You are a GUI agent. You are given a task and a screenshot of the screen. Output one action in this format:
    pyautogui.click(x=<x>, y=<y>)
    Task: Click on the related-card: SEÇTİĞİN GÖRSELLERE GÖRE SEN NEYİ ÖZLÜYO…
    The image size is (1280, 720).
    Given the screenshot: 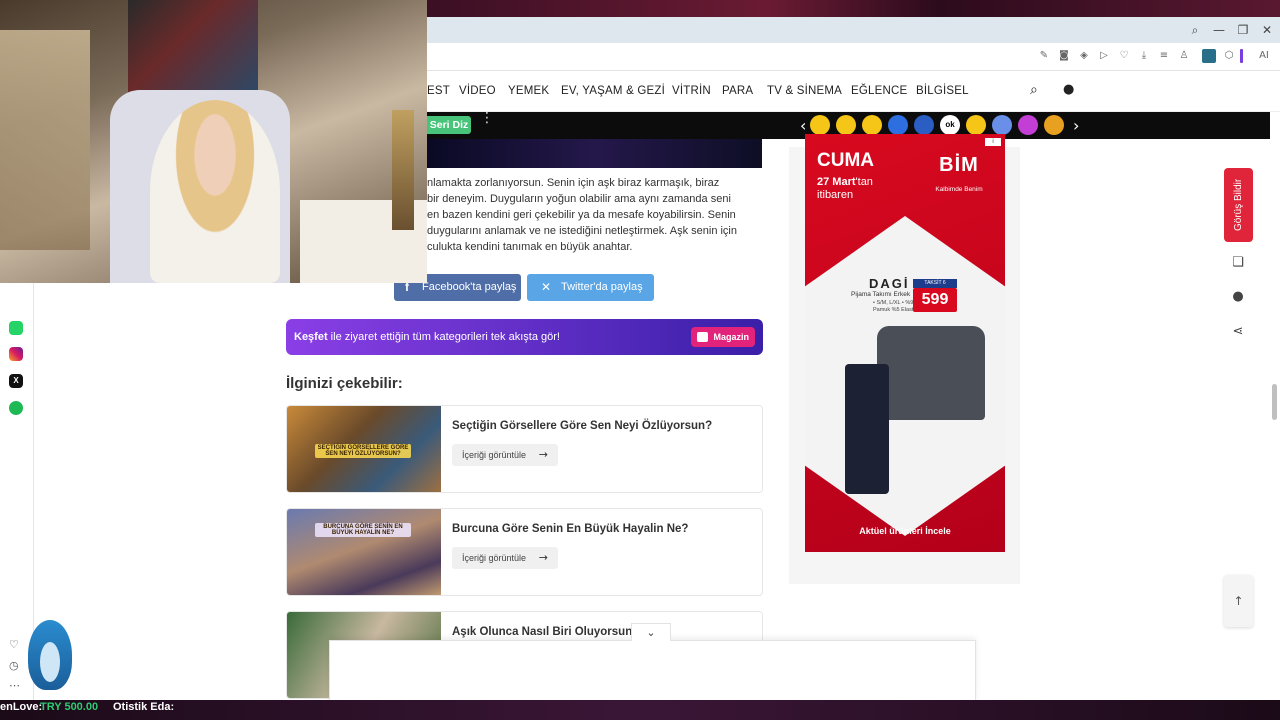 What is the action you would take?
    pyautogui.click(x=524, y=449)
    